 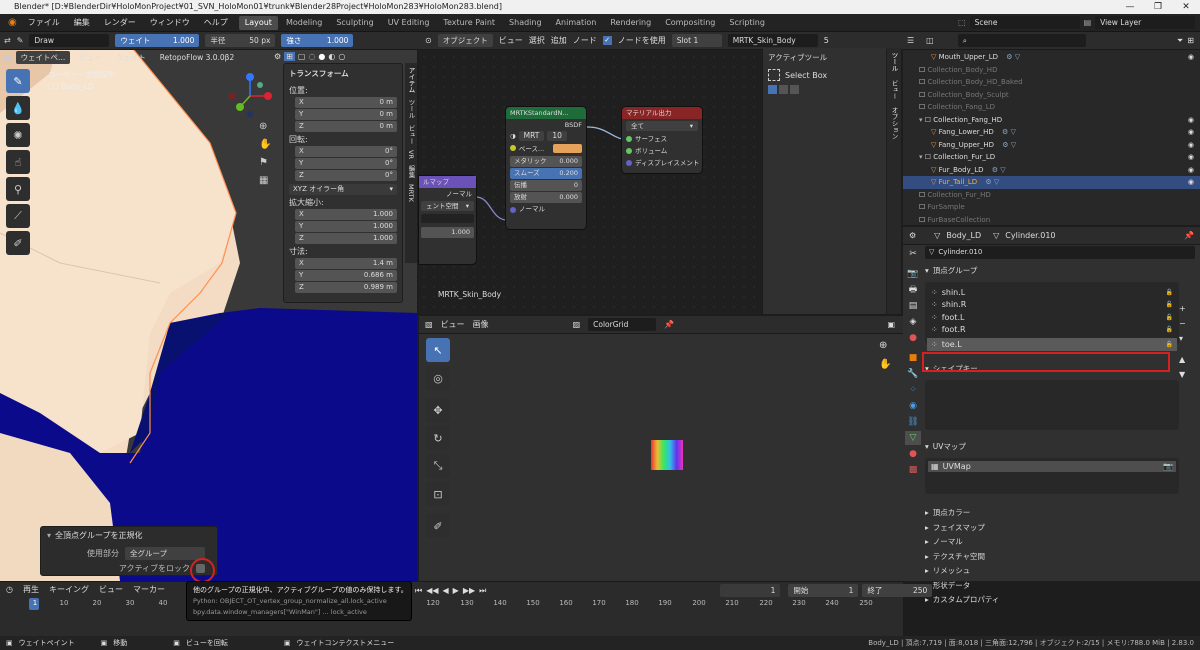 What do you see at coordinates (346, 126) in the screenshot?
I see `location-z-field: Z0 m` at bounding box center [346, 126].